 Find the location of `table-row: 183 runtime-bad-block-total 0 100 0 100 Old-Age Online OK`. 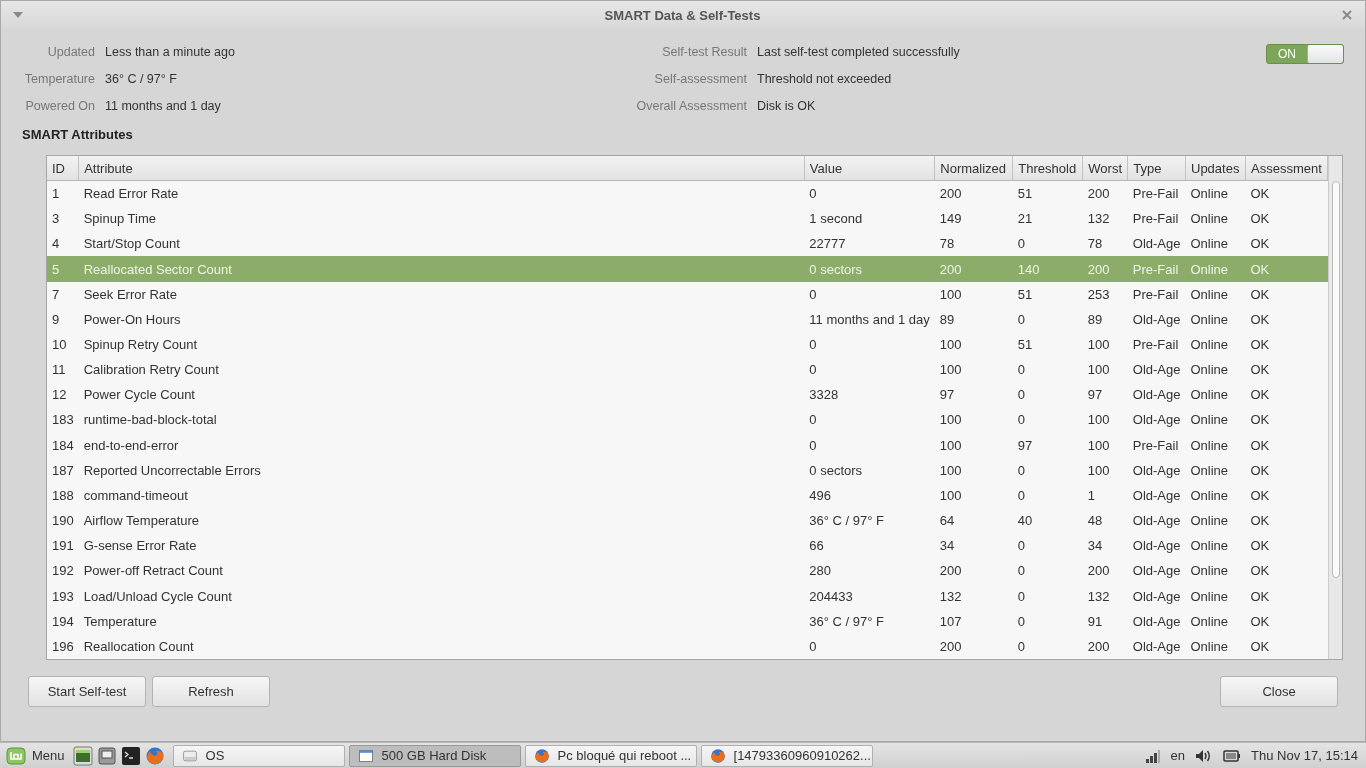

table-row: 183 runtime-bad-block-total 0 100 0 100 Old-Age Online OK is located at coordinates (687, 420).